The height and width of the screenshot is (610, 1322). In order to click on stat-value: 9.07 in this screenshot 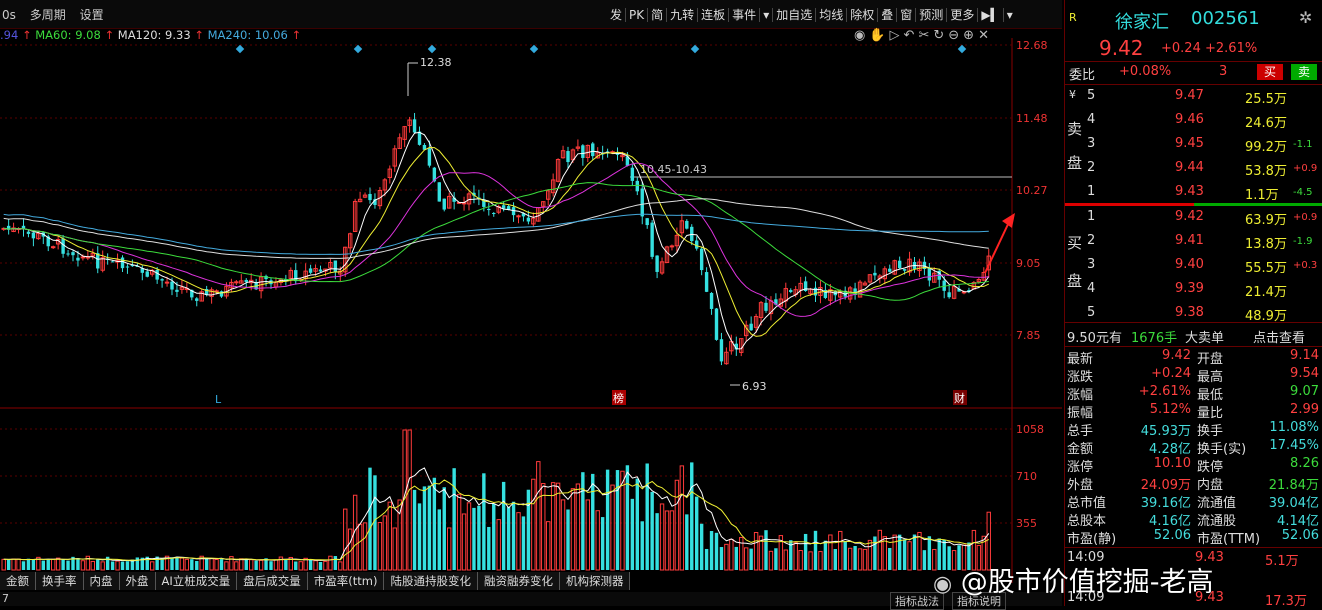, I will do `click(1304, 391)`.